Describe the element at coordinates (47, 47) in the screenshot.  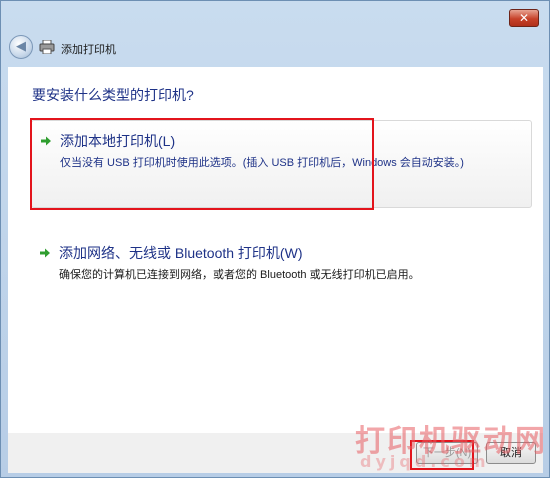
I see `printer-icon` at that location.